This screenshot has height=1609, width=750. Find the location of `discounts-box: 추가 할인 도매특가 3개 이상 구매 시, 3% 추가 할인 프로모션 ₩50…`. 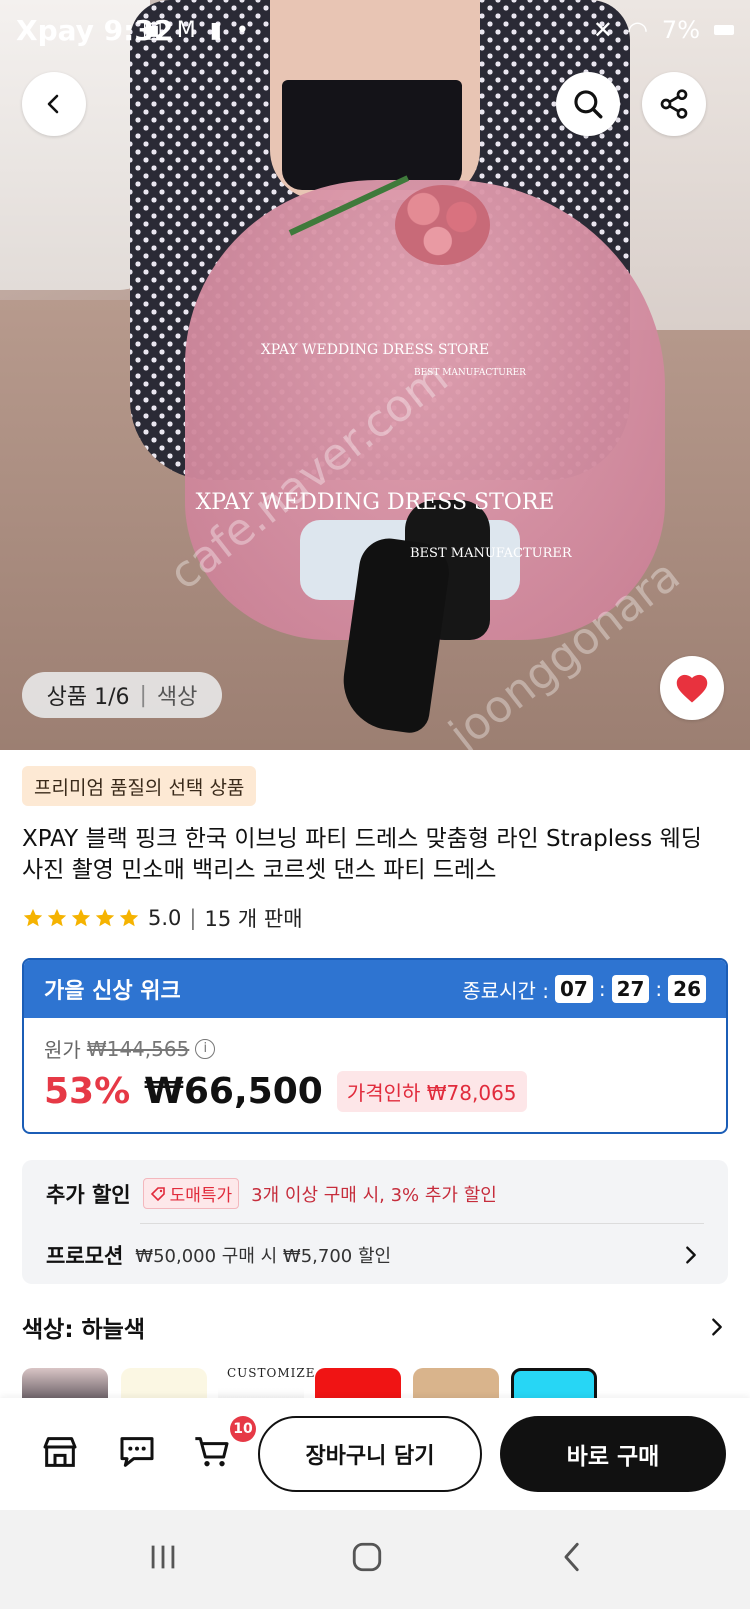

discounts-box: 추가 할인 도매특가 3개 이상 구매 시, 3% 추가 할인 프로모션 ₩50… is located at coordinates (375, 1222).